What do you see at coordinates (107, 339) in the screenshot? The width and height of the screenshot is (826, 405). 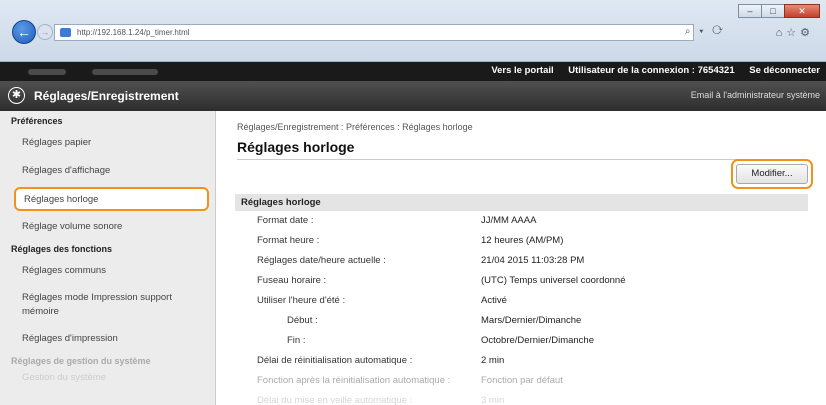 I see `sidebar-item-printing: Réglages d'impression` at bounding box center [107, 339].